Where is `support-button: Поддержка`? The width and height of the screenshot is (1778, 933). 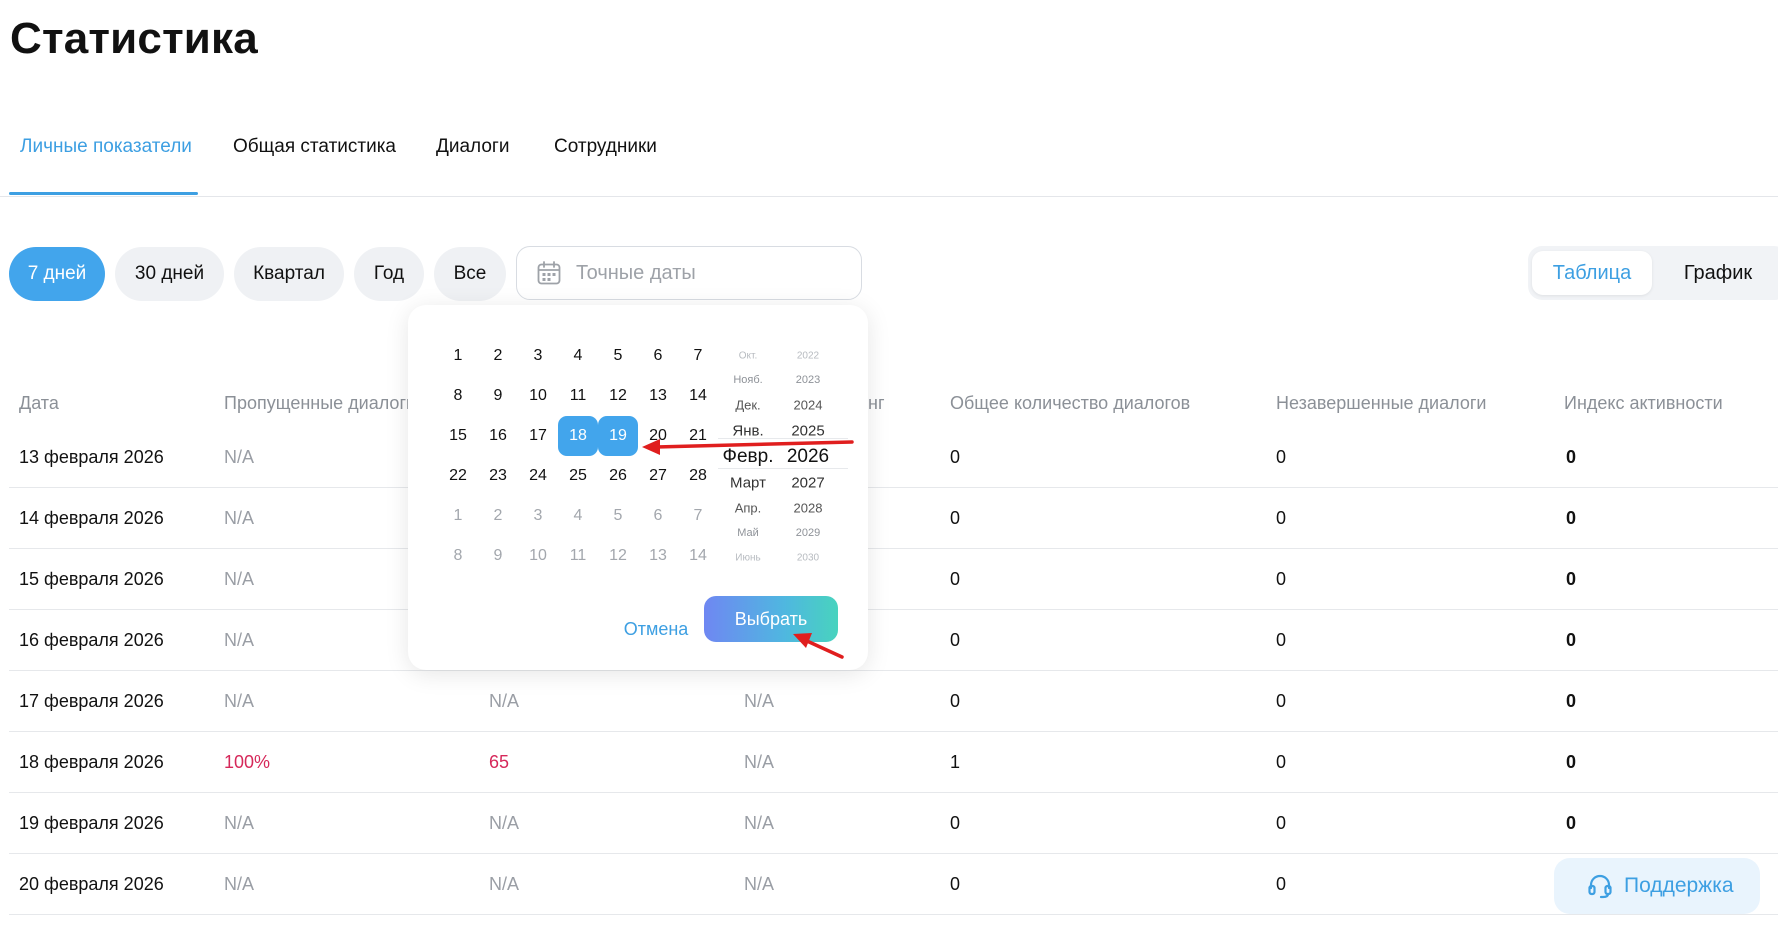 support-button: Поддержка is located at coordinates (1657, 886).